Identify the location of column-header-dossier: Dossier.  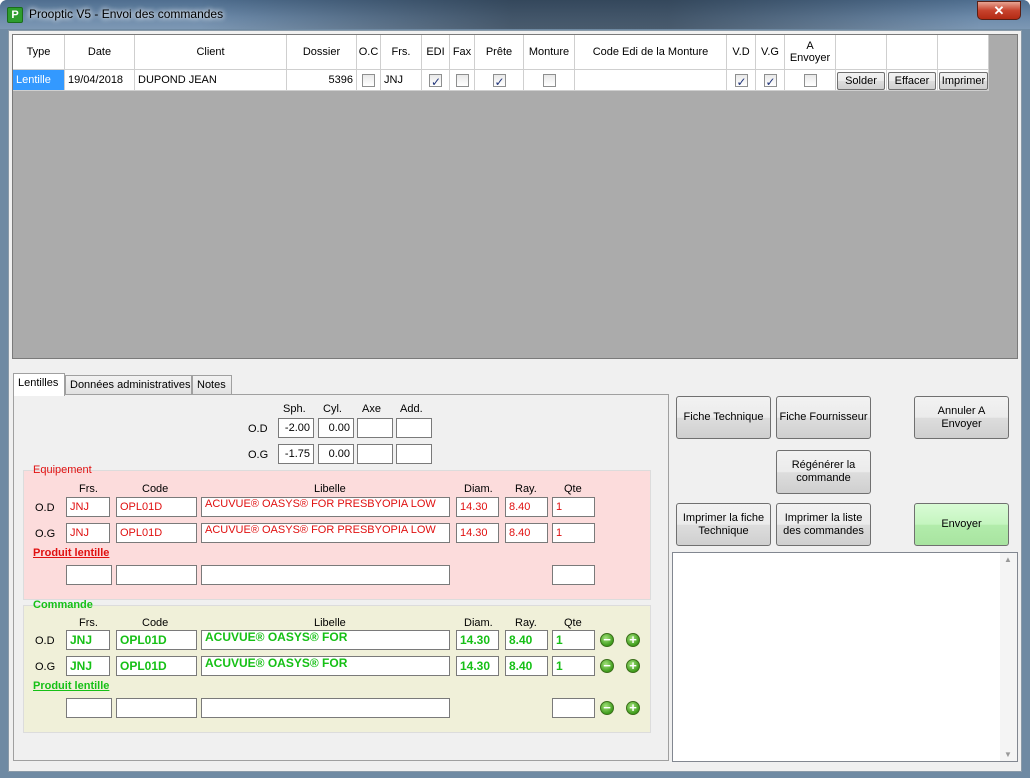
(322, 52).